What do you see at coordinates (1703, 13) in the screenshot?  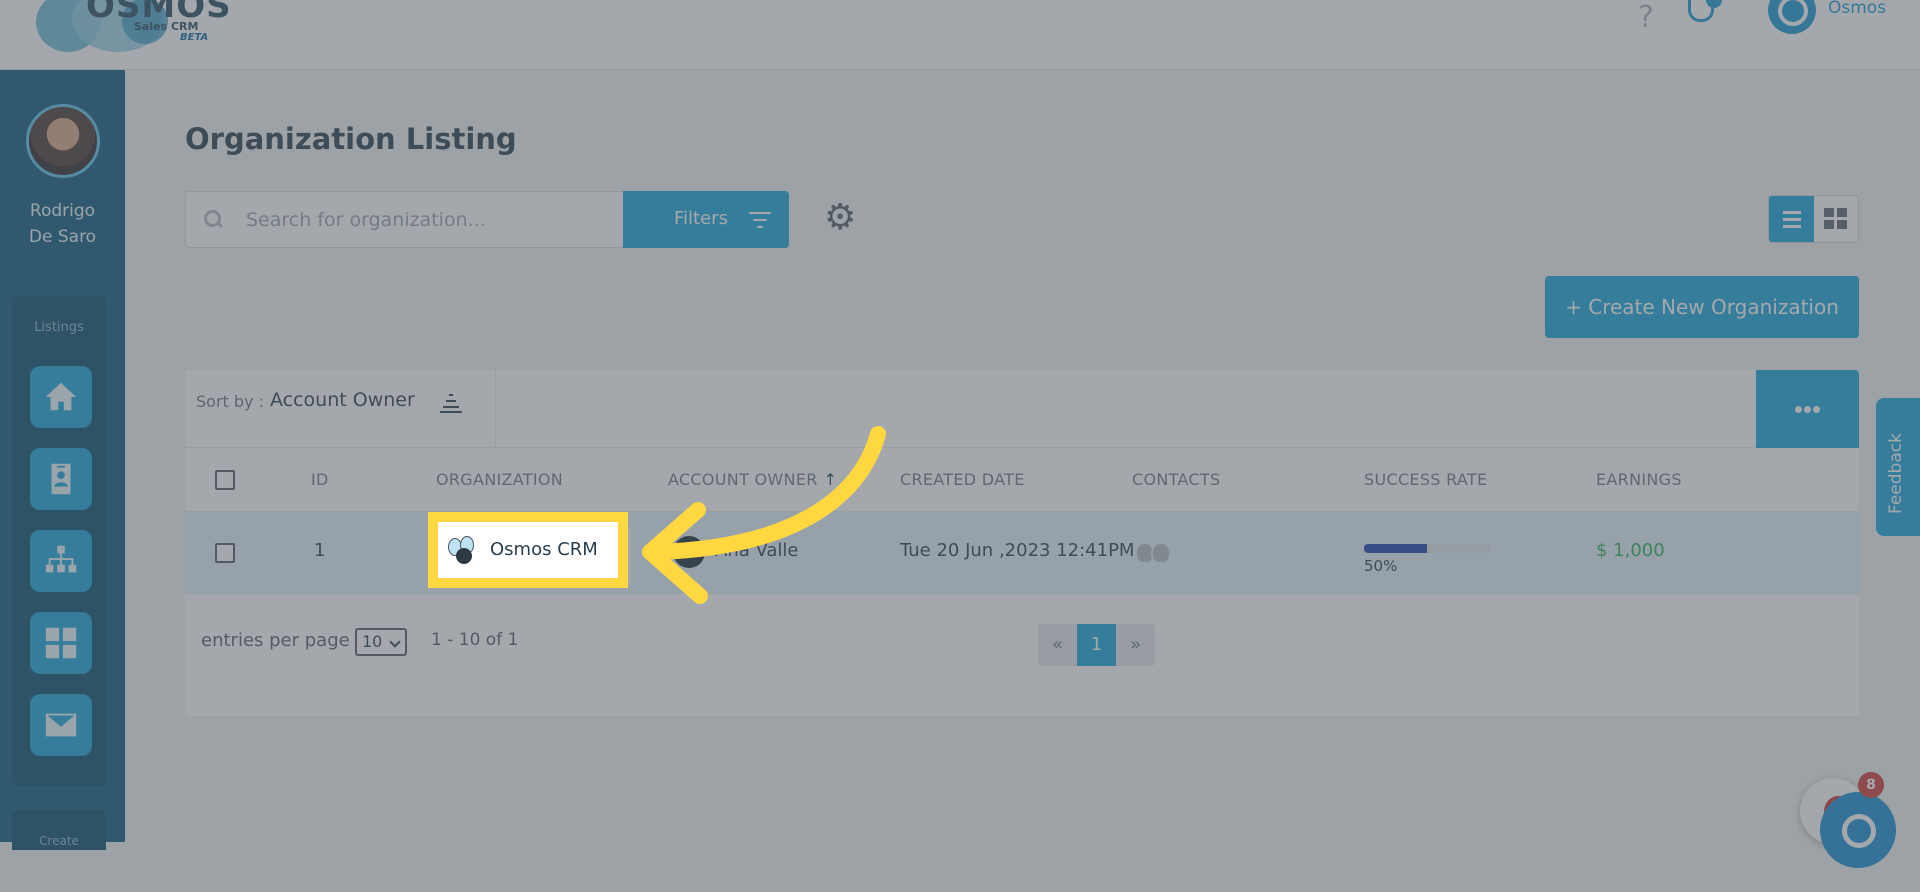 I see `notification-bell-icon` at bounding box center [1703, 13].